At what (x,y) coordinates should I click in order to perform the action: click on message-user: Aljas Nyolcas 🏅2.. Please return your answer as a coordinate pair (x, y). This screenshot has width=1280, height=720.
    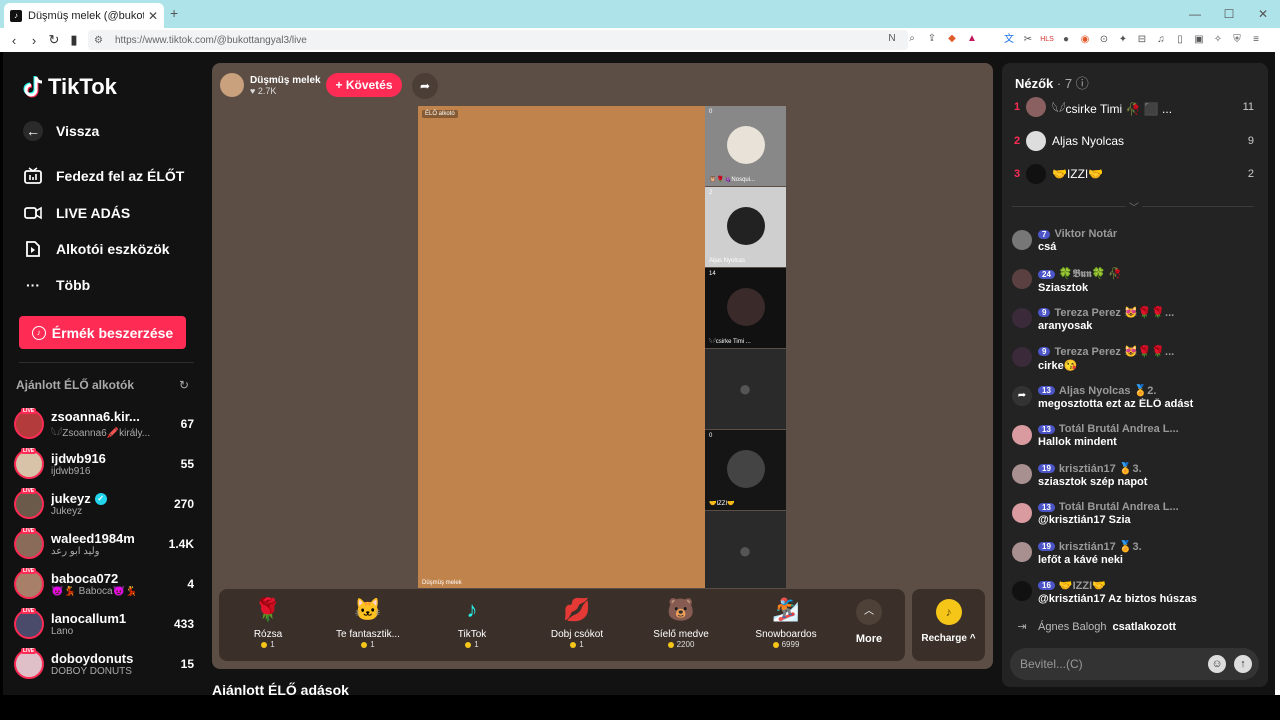
    Looking at the image, I should click on (1107, 390).